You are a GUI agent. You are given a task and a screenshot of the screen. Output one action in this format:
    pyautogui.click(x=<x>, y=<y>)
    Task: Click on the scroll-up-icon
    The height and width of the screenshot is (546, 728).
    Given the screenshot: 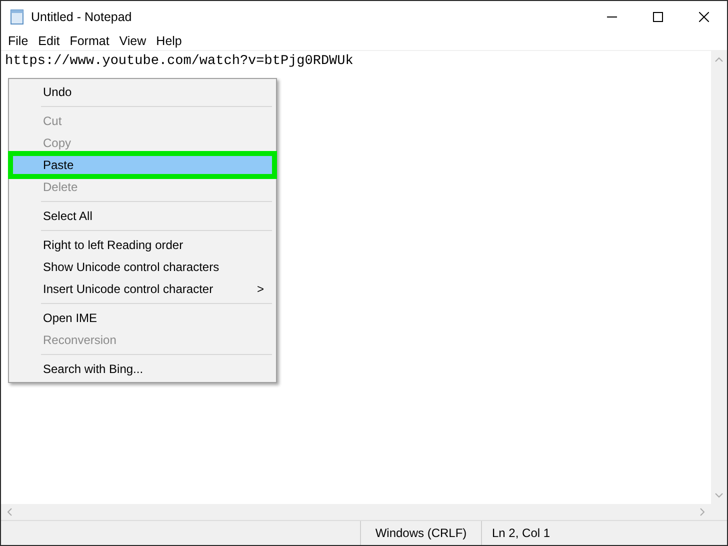 What is the action you would take?
    pyautogui.click(x=719, y=59)
    